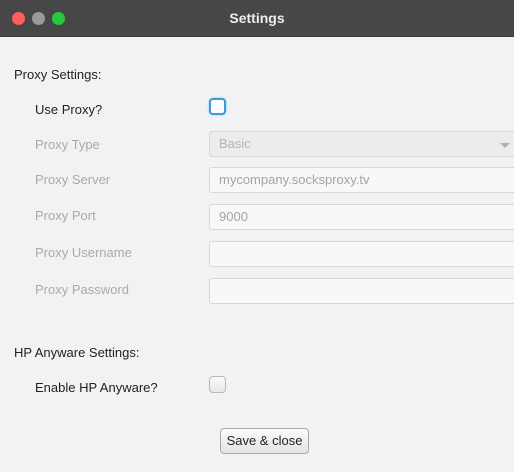  Describe the element at coordinates (217, 106) in the screenshot. I see `use-proxy-checkbox` at that location.